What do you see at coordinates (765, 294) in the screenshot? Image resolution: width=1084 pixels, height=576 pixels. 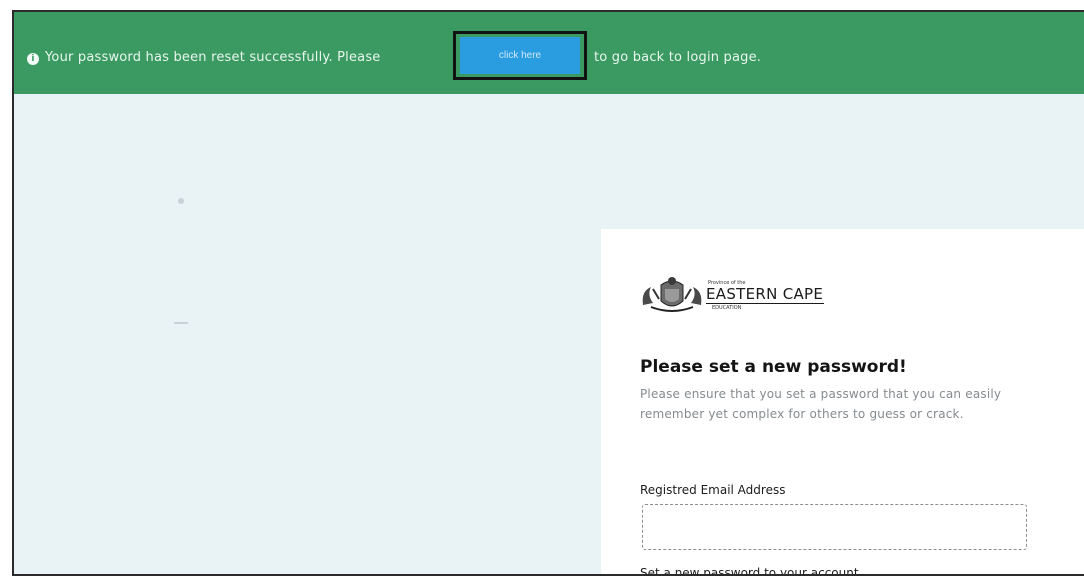 I see `logo-name: EASTERN CAPE` at bounding box center [765, 294].